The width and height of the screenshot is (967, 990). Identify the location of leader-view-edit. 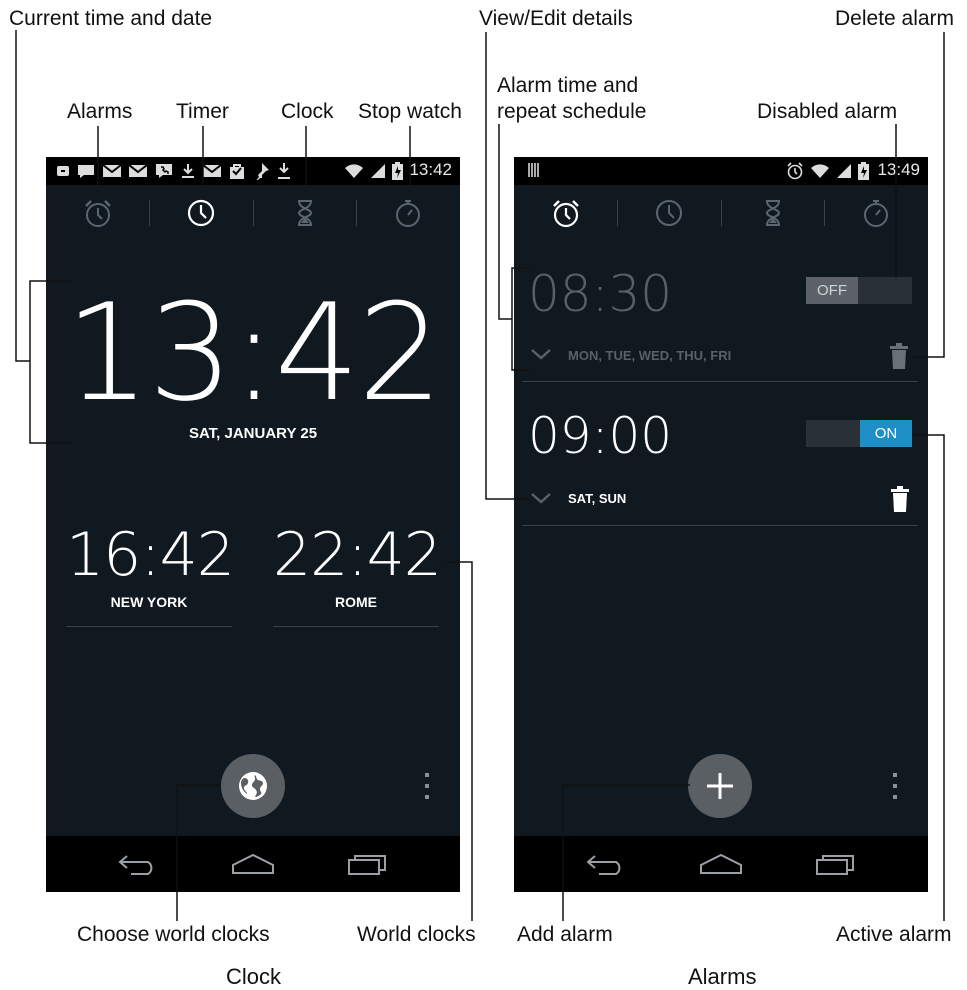
(506, 266).